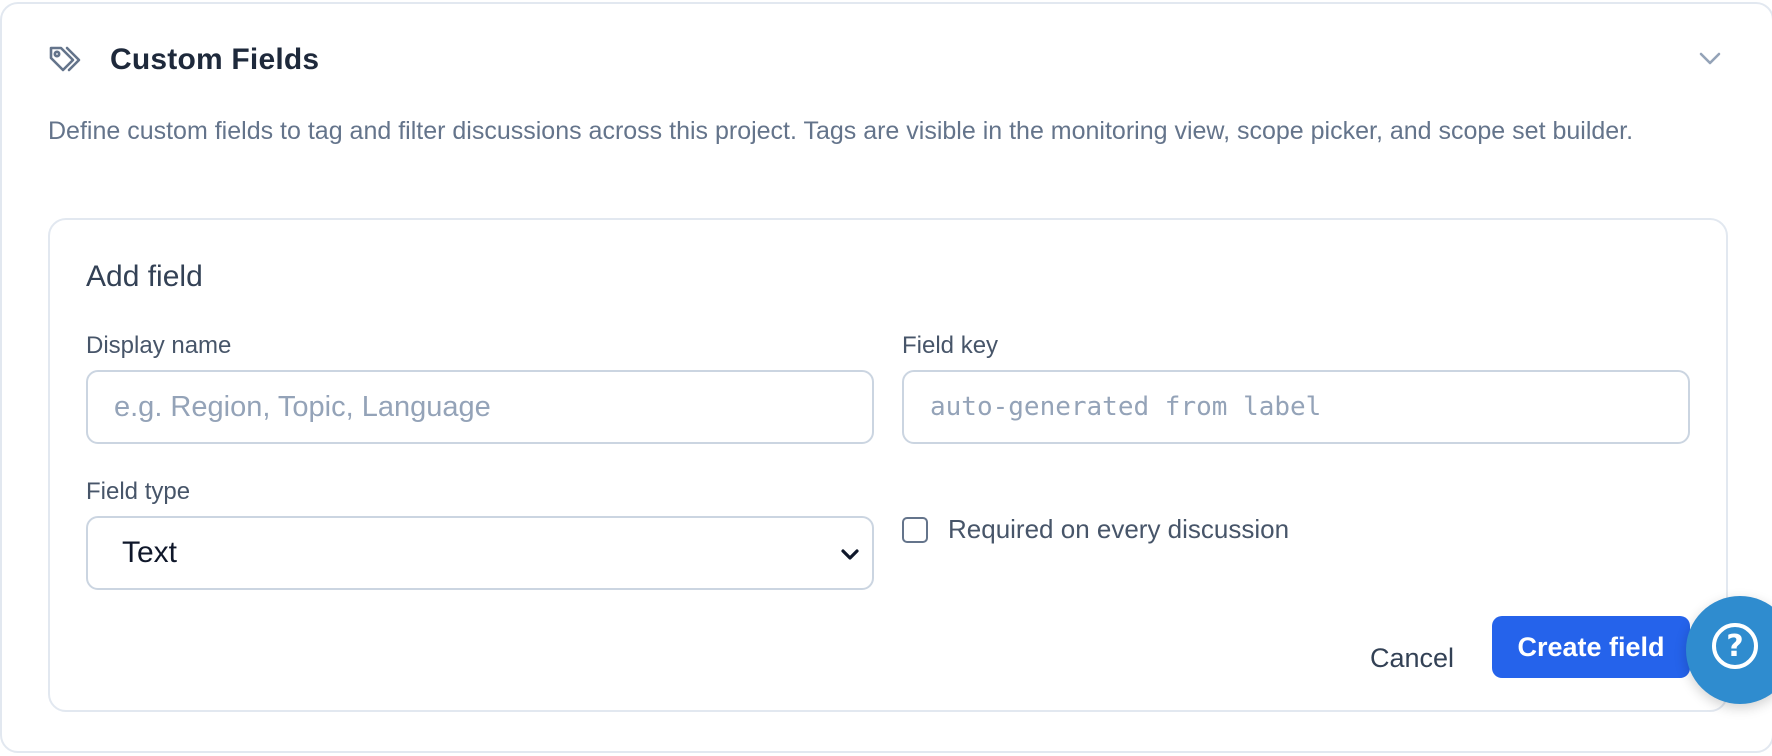  What do you see at coordinates (144, 276) in the screenshot?
I see `add-field-title: Add field` at bounding box center [144, 276].